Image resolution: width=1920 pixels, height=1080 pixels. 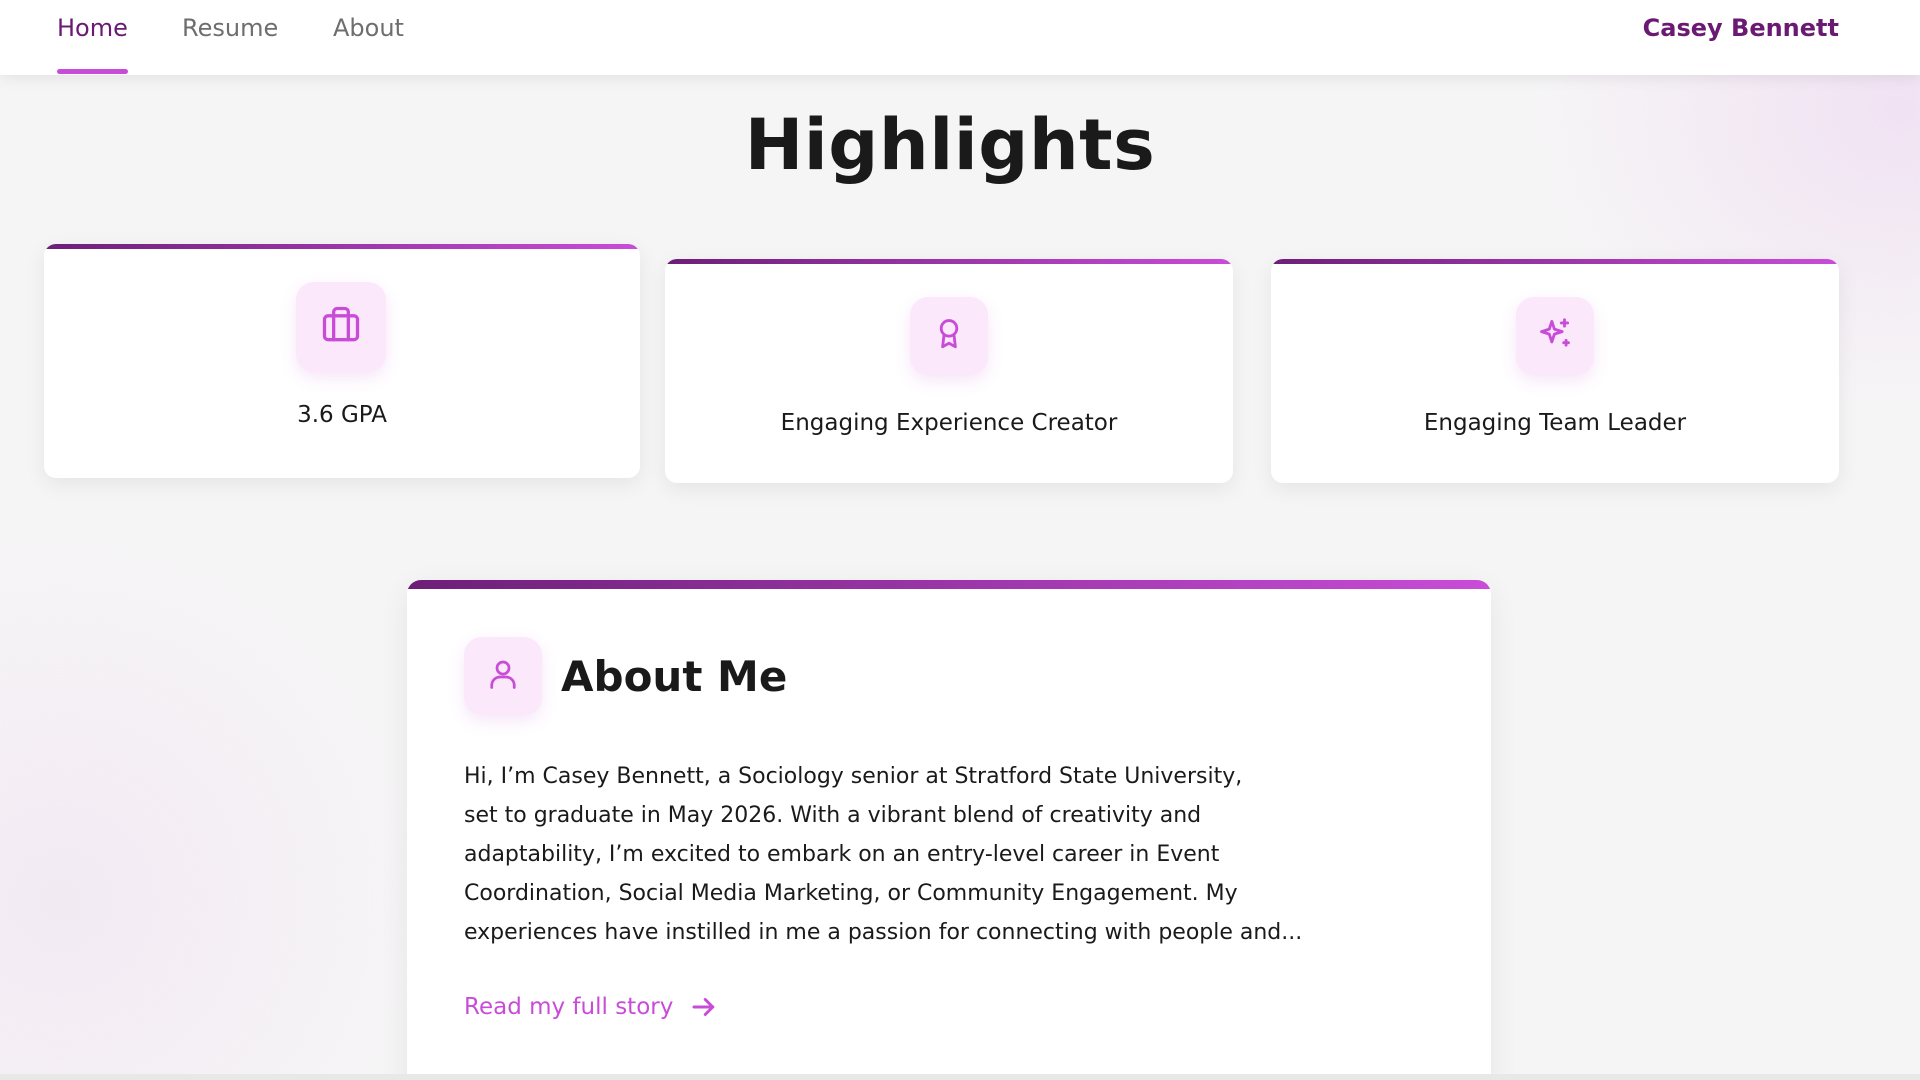 I want to click on top-navigation: Home Resume About Casey Bennett, so click(x=960, y=37).